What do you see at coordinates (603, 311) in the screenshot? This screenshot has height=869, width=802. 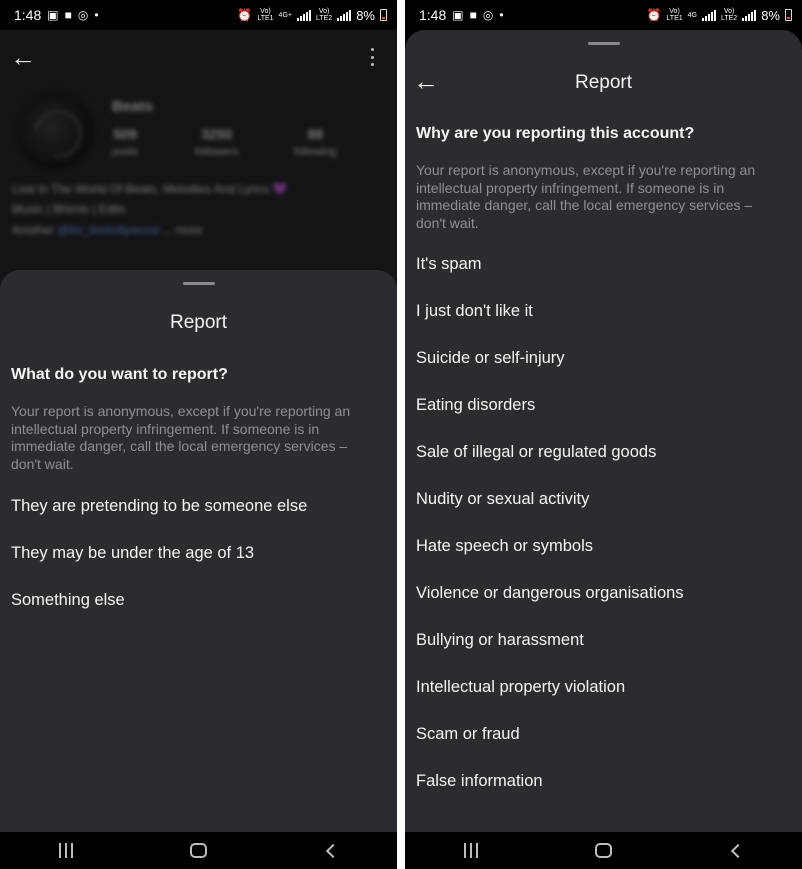 I see `report-option: I just don't like it` at bounding box center [603, 311].